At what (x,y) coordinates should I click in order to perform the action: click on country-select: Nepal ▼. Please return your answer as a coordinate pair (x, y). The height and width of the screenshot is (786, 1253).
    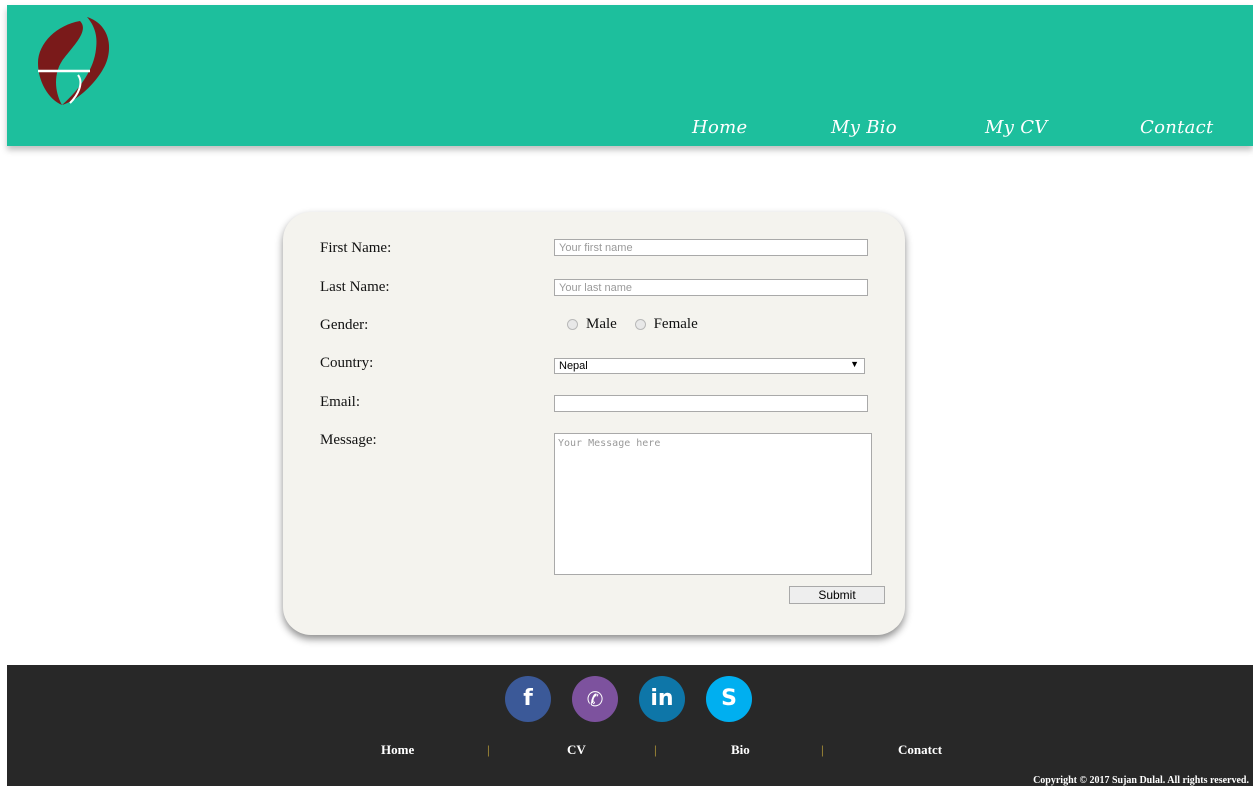
    Looking at the image, I should click on (709, 366).